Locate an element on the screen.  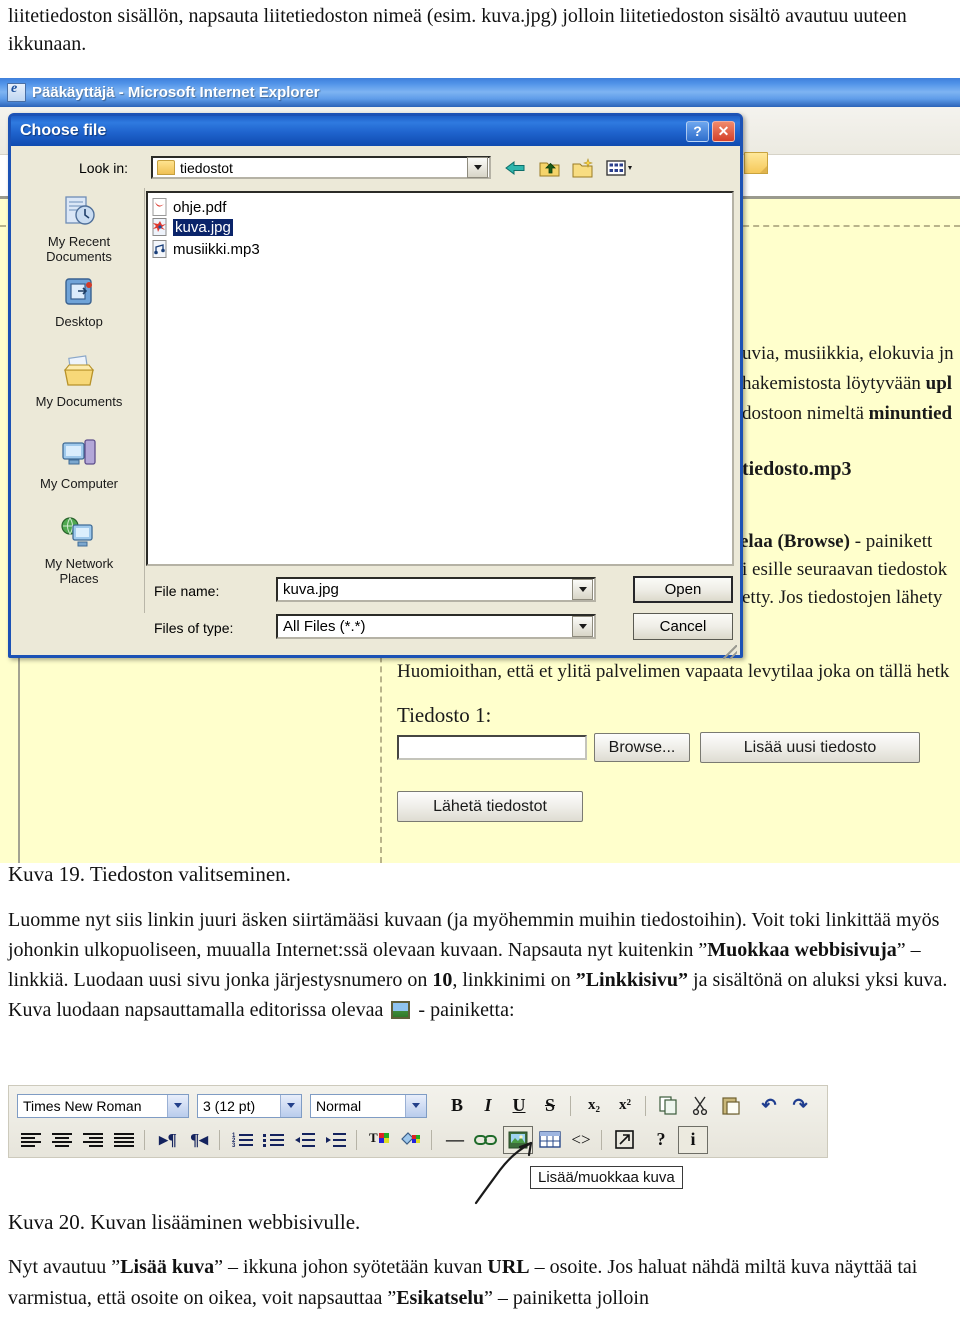
my-computer-icon is located at coordinates (79, 457).